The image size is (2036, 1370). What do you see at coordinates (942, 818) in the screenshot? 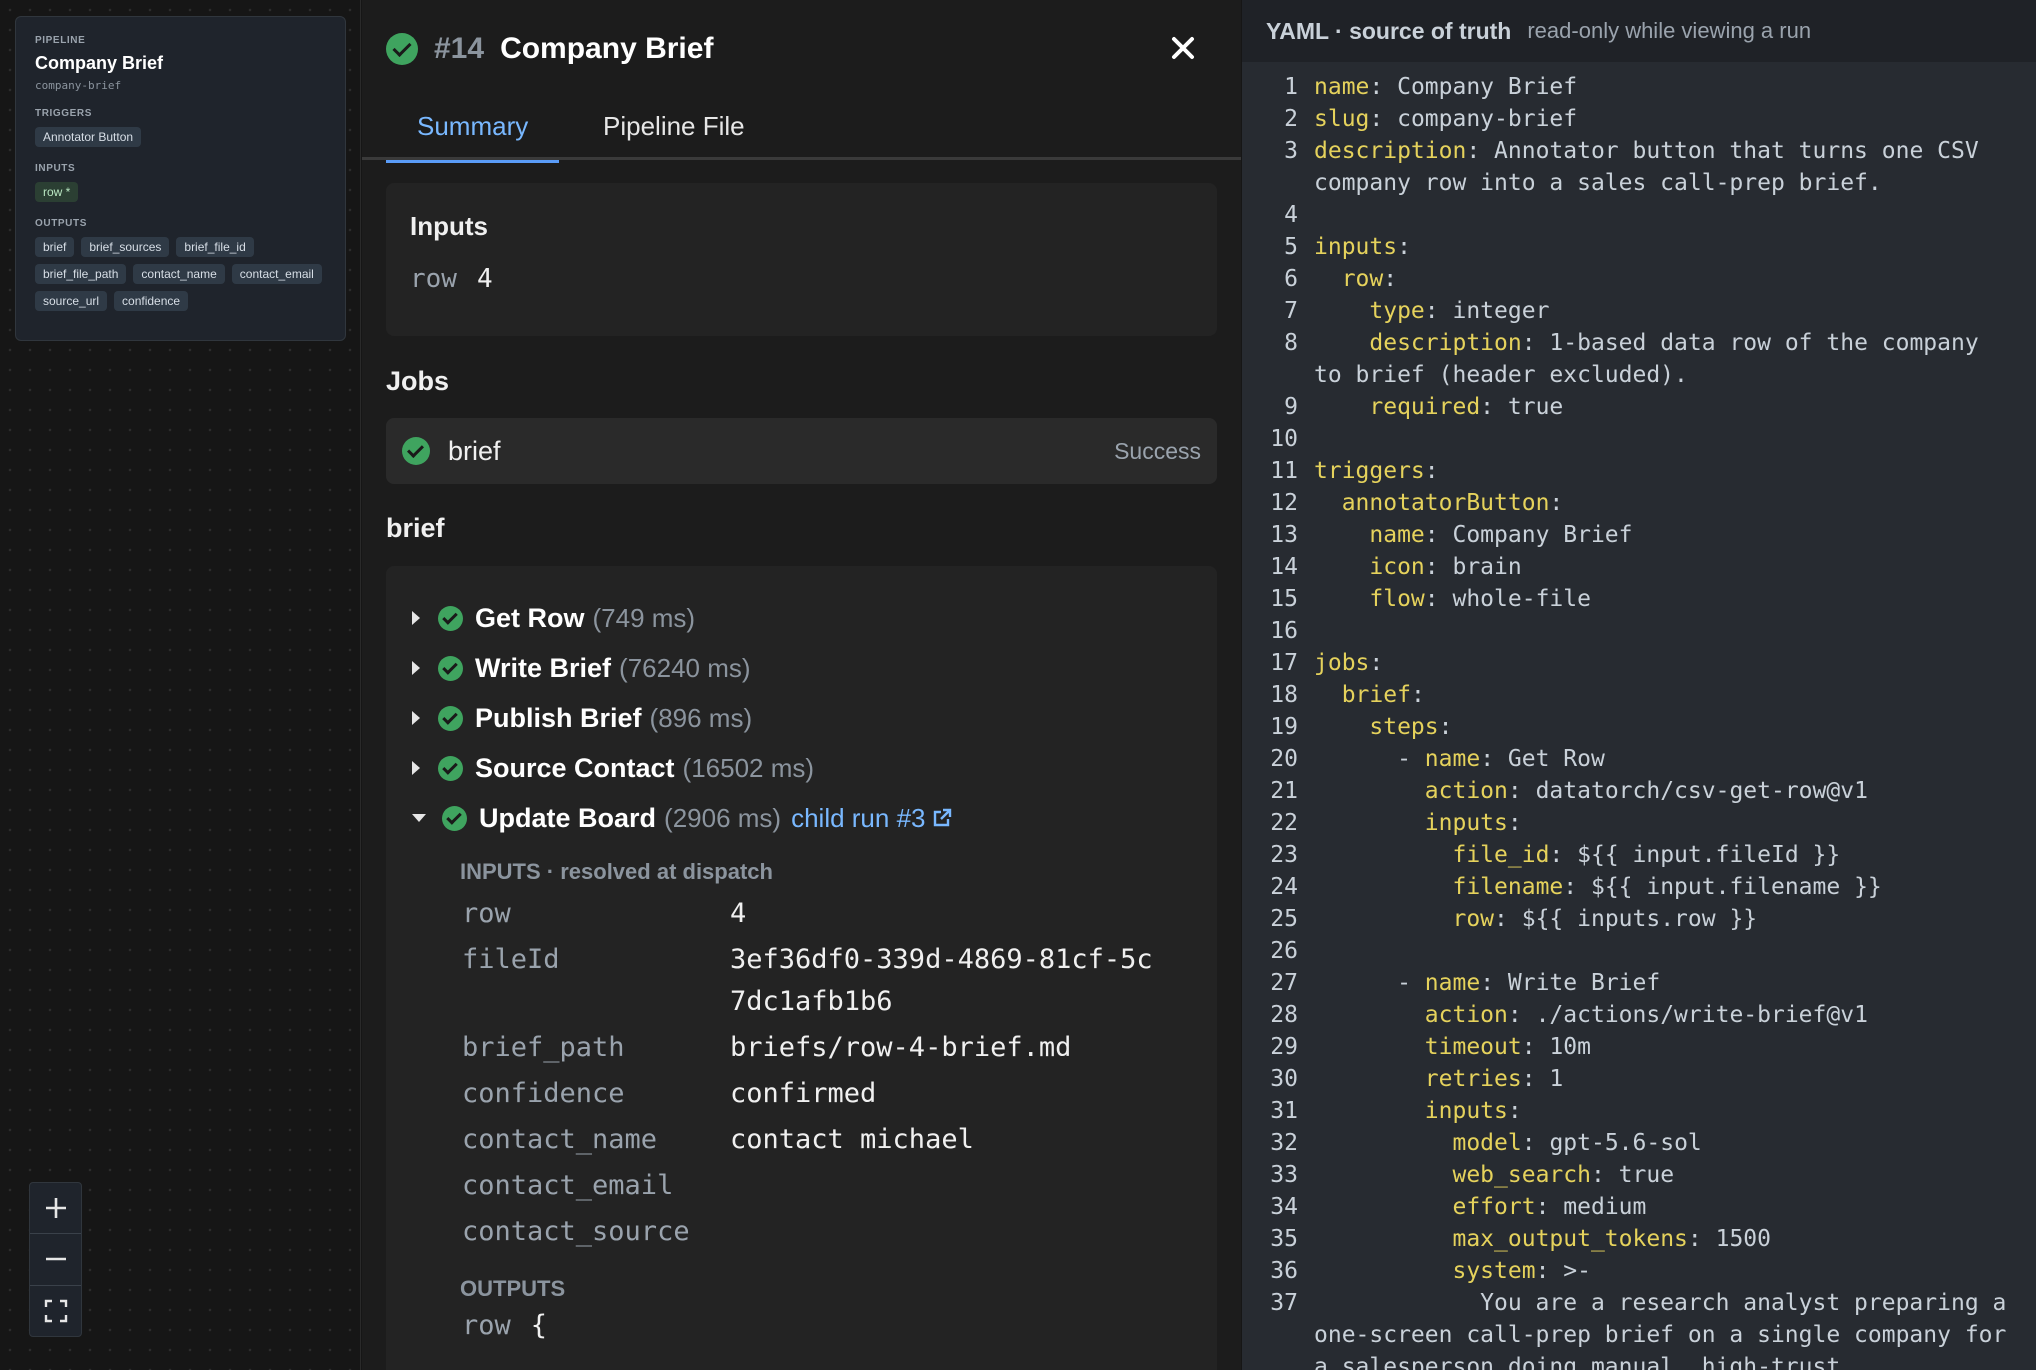
I see `external-link-icon` at bounding box center [942, 818].